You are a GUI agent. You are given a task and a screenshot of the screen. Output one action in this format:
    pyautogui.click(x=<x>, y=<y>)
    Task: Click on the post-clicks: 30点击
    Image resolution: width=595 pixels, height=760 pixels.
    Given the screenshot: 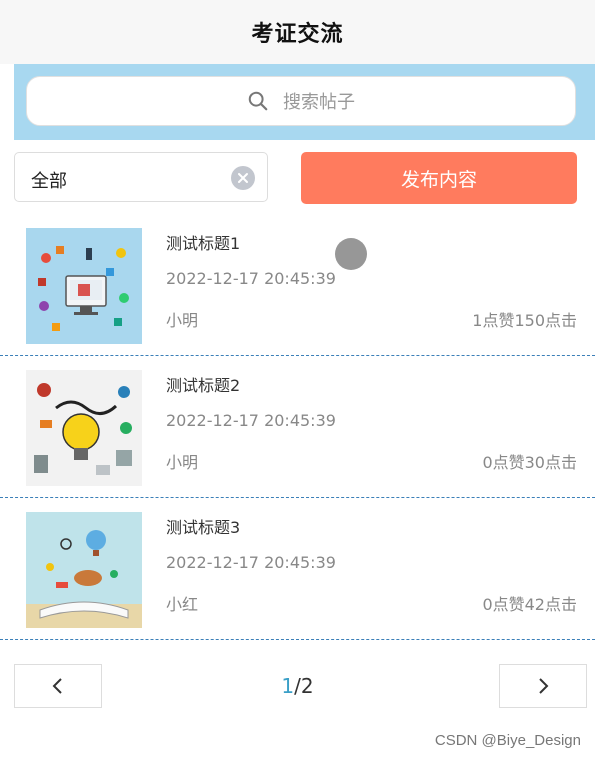 What is the action you would take?
    pyautogui.click(x=550, y=462)
    